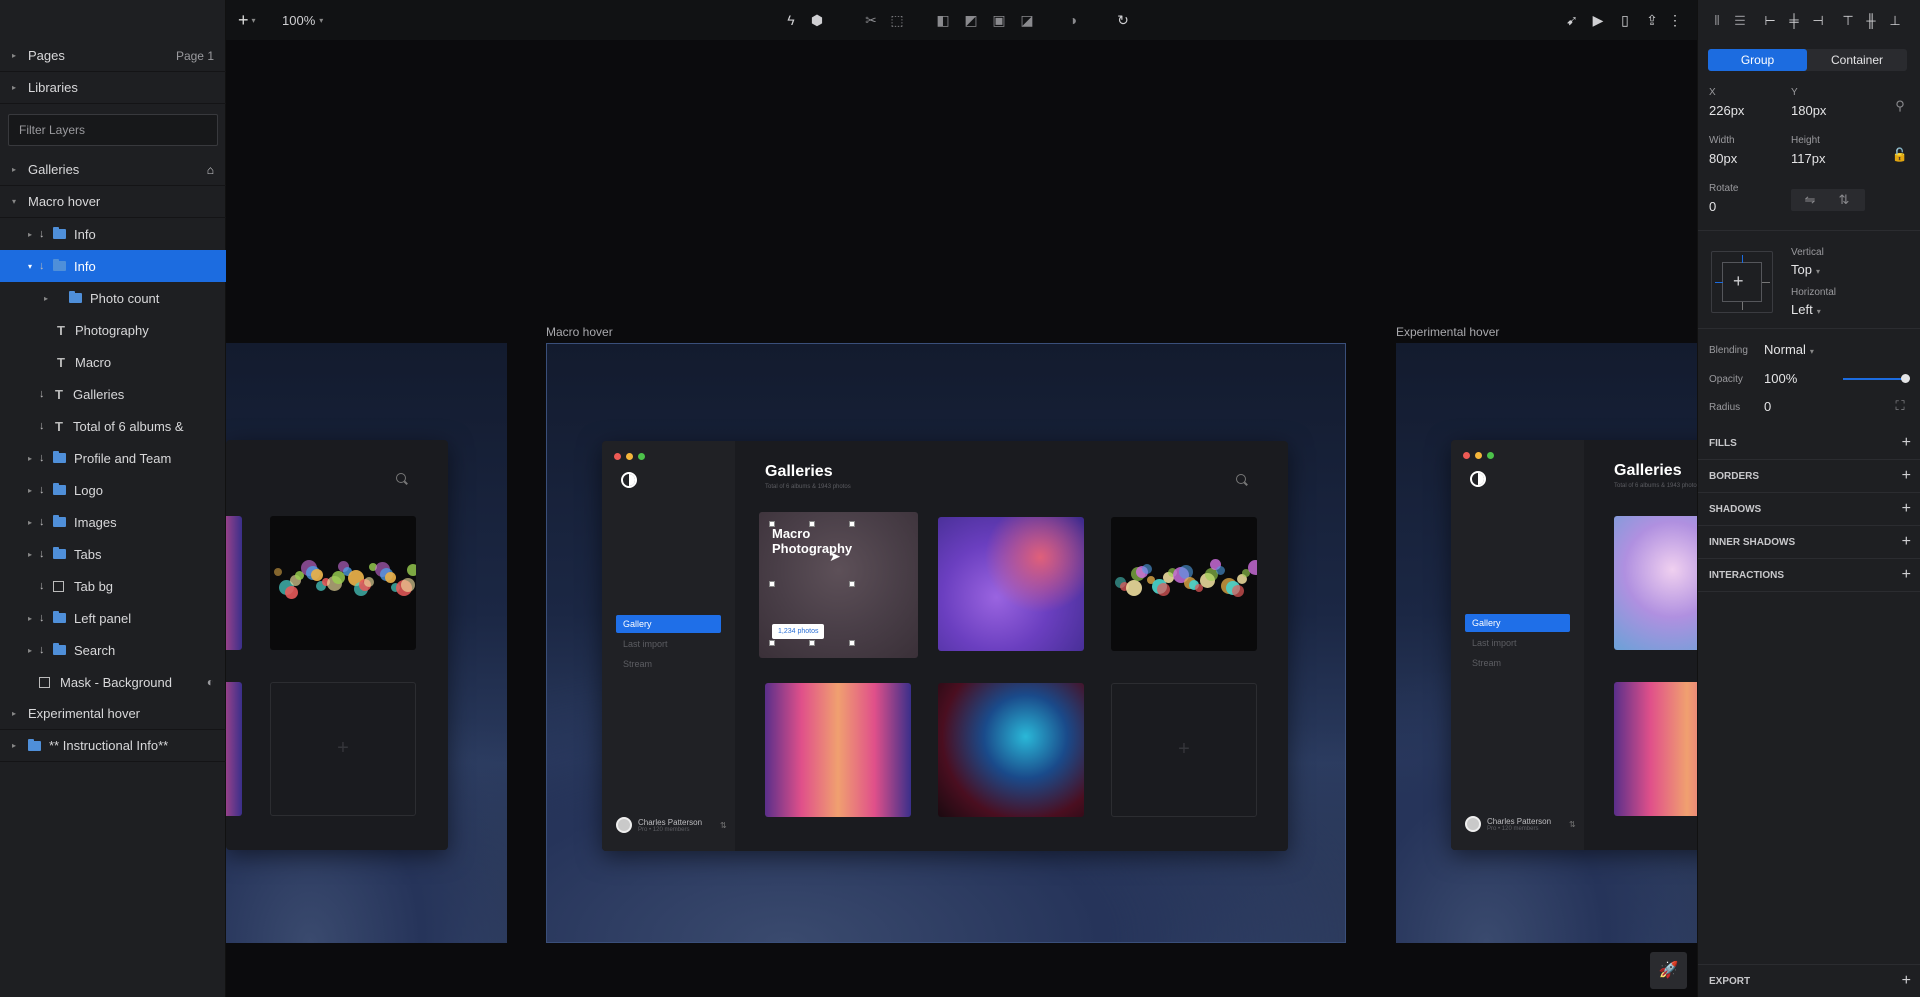  Describe the element at coordinates (113, 458) in the screenshot. I see `layer-row: ▸ ↓ Profile and Team` at that location.